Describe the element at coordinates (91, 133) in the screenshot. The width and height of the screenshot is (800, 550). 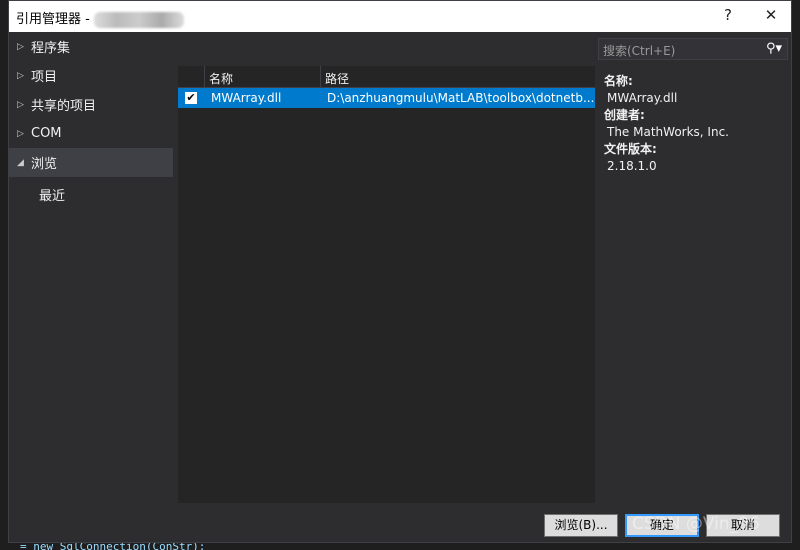
I see `sidebar-item-com: ▷ COM` at that location.